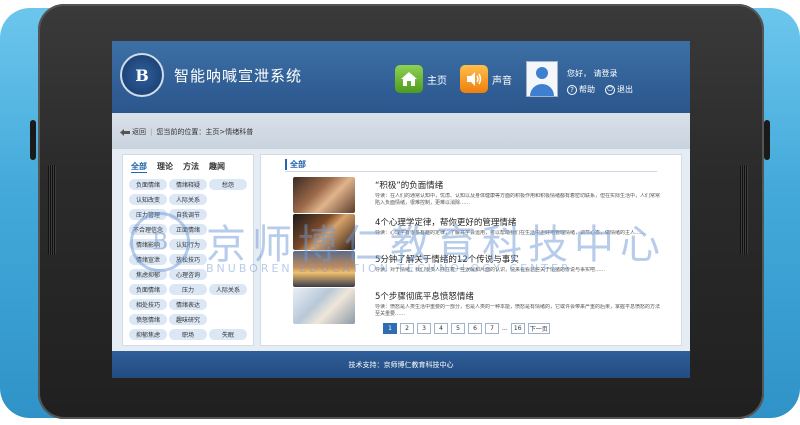 This screenshot has width=800, height=425. Describe the element at coordinates (458, 328) in the screenshot. I see `page-button: 5` at that location.